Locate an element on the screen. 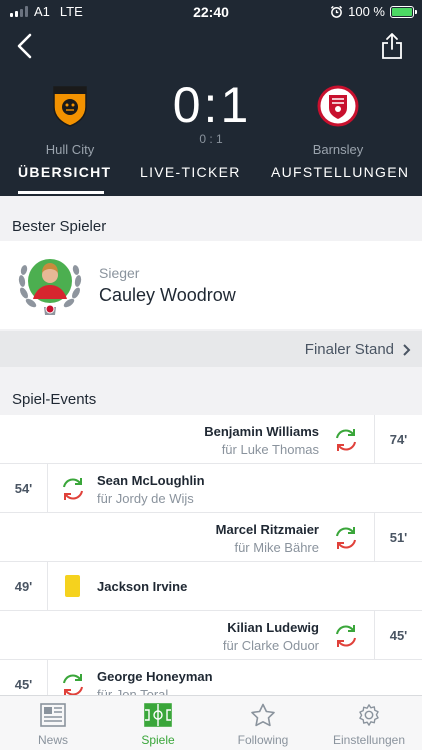  best-player-name: Cauley Woodrow is located at coordinates (167, 295).